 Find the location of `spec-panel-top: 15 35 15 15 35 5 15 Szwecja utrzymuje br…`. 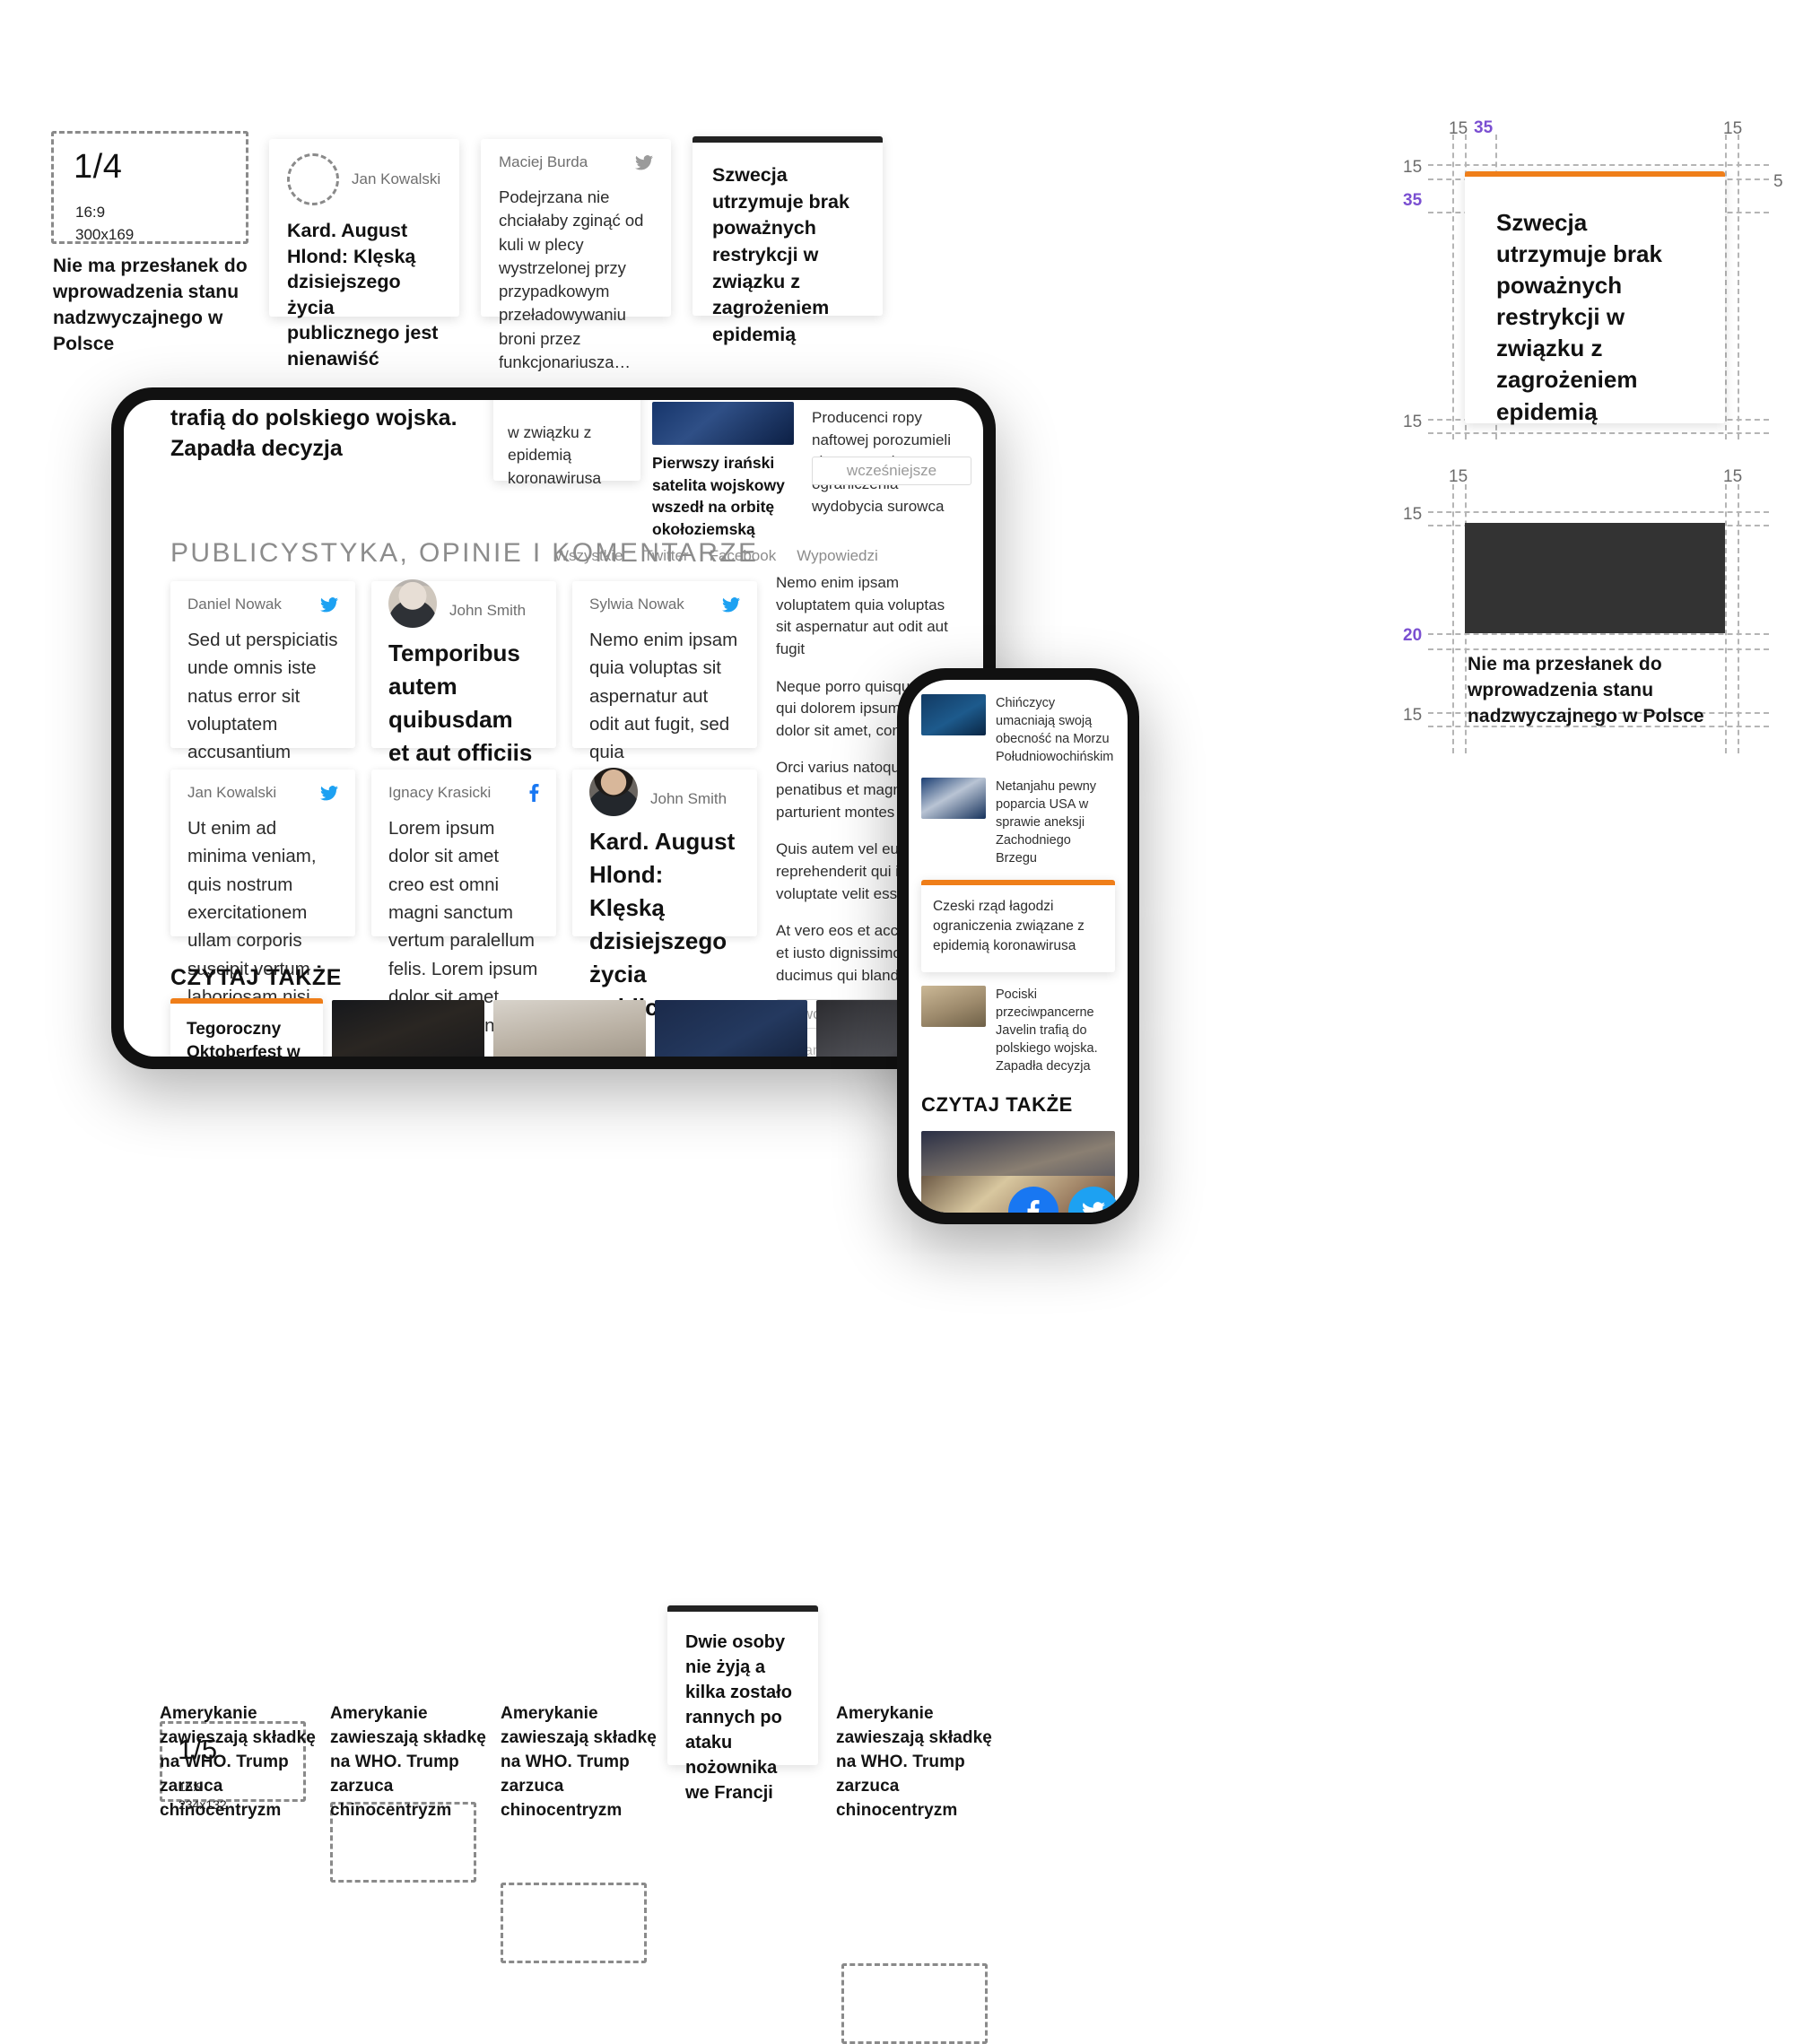

spec-panel-top: 15 35 15 15 35 5 15 Szwecja utrzymuje br… is located at coordinates (1583, 278).